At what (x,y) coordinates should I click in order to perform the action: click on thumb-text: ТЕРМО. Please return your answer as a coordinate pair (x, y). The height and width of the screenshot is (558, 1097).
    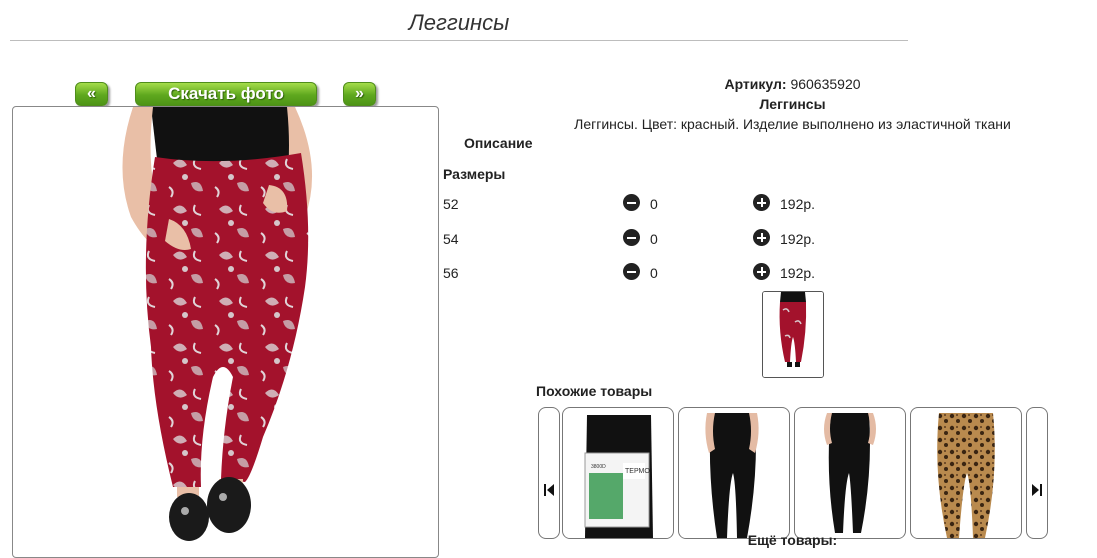
    Looking at the image, I should click on (637, 471).